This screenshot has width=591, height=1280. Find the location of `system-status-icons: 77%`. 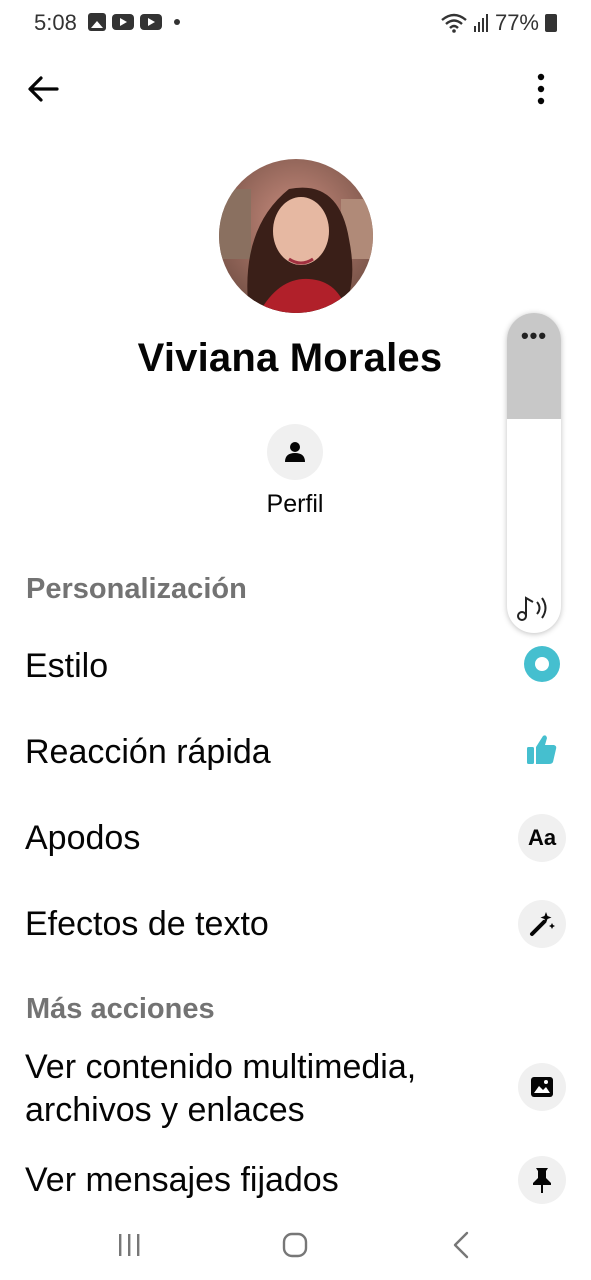

system-status-icons: 77% is located at coordinates (499, 23).